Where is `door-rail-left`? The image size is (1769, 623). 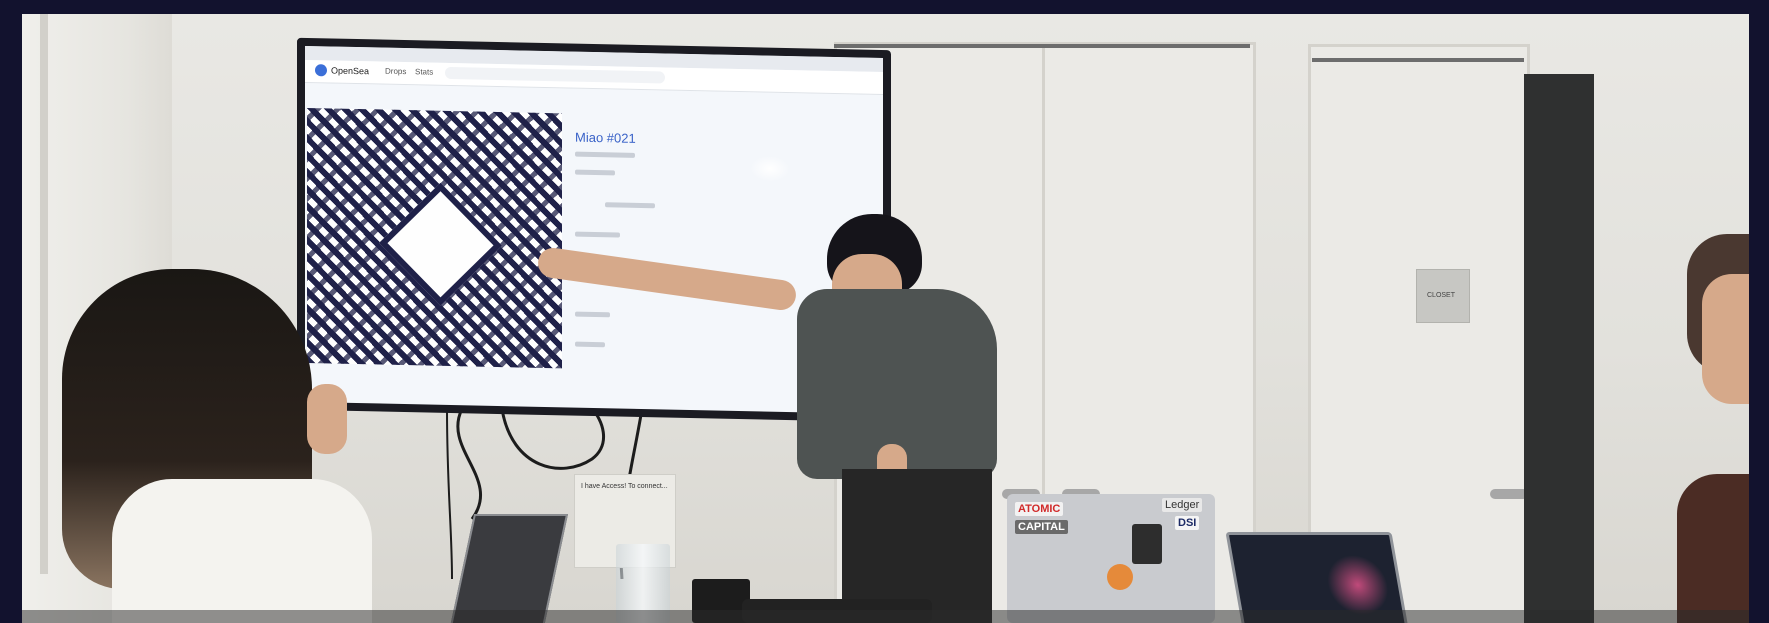 door-rail-left is located at coordinates (1042, 46).